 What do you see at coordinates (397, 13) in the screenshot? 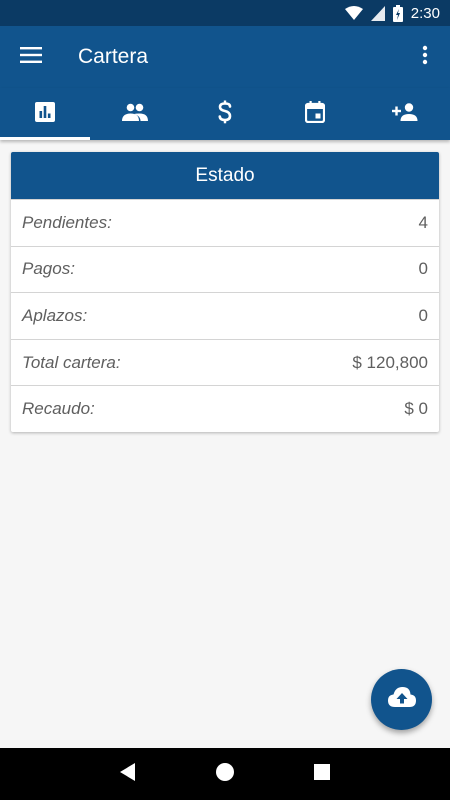
I see `battery-icon` at bounding box center [397, 13].